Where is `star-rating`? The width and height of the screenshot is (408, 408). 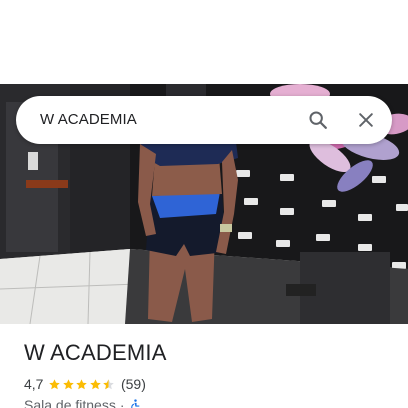 star-rating is located at coordinates (82, 384).